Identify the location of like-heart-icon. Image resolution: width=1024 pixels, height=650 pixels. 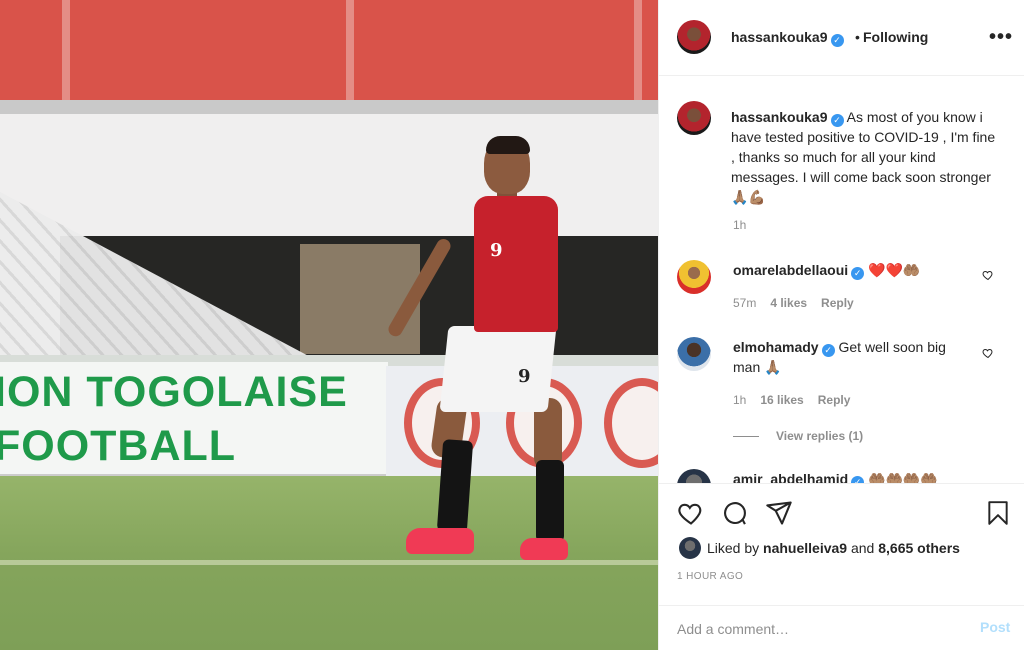
(691, 513).